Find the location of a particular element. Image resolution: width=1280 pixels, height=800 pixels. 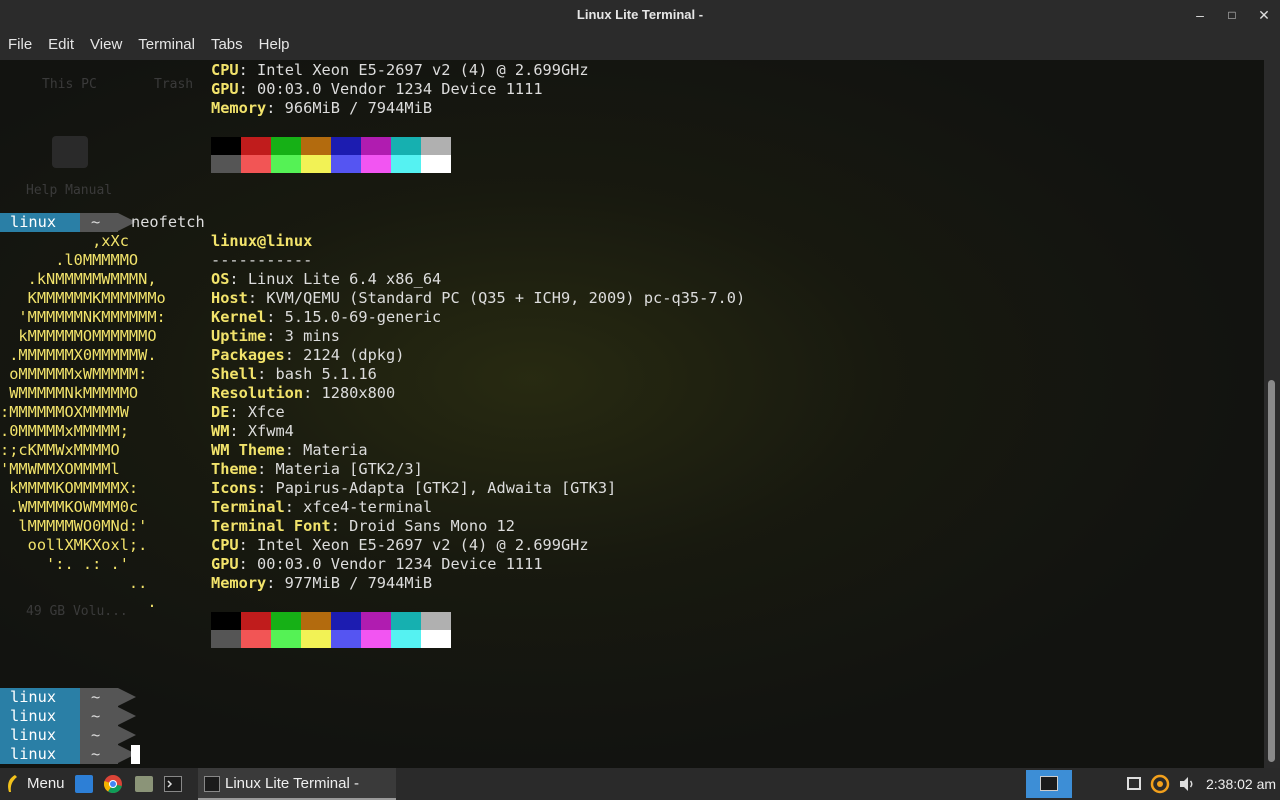

logo-line: KMMMMMMKMMMMMMo is located at coordinates (83, 298).